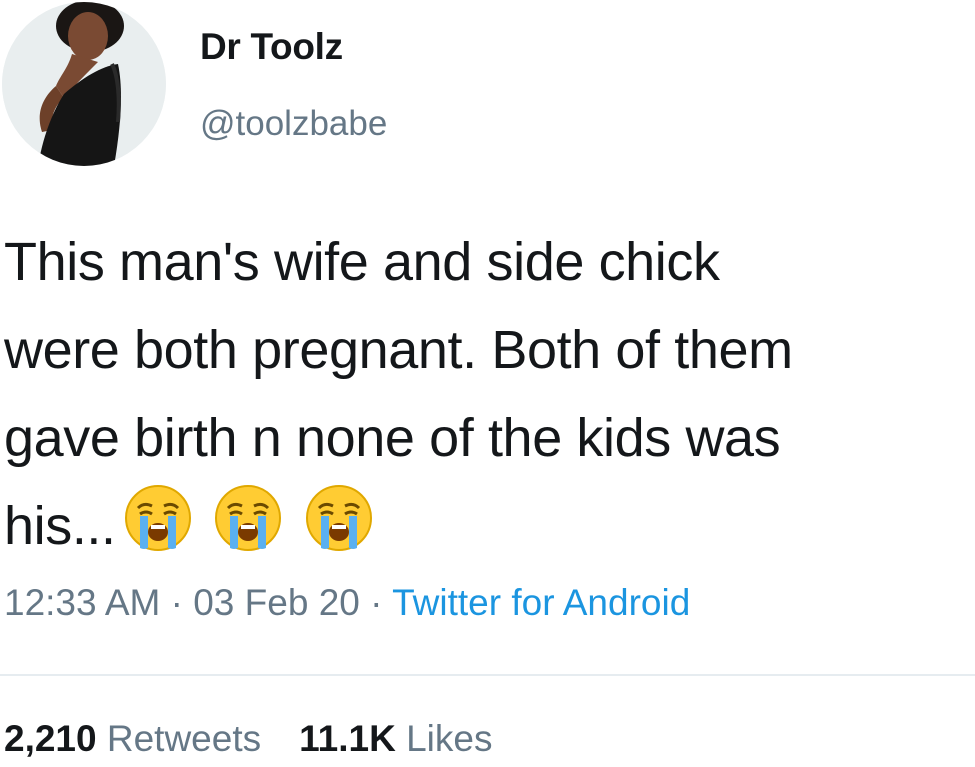 Image resolution: width=975 pixels, height=767 pixels. I want to click on retweets-label: Retweets, so click(184, 738).